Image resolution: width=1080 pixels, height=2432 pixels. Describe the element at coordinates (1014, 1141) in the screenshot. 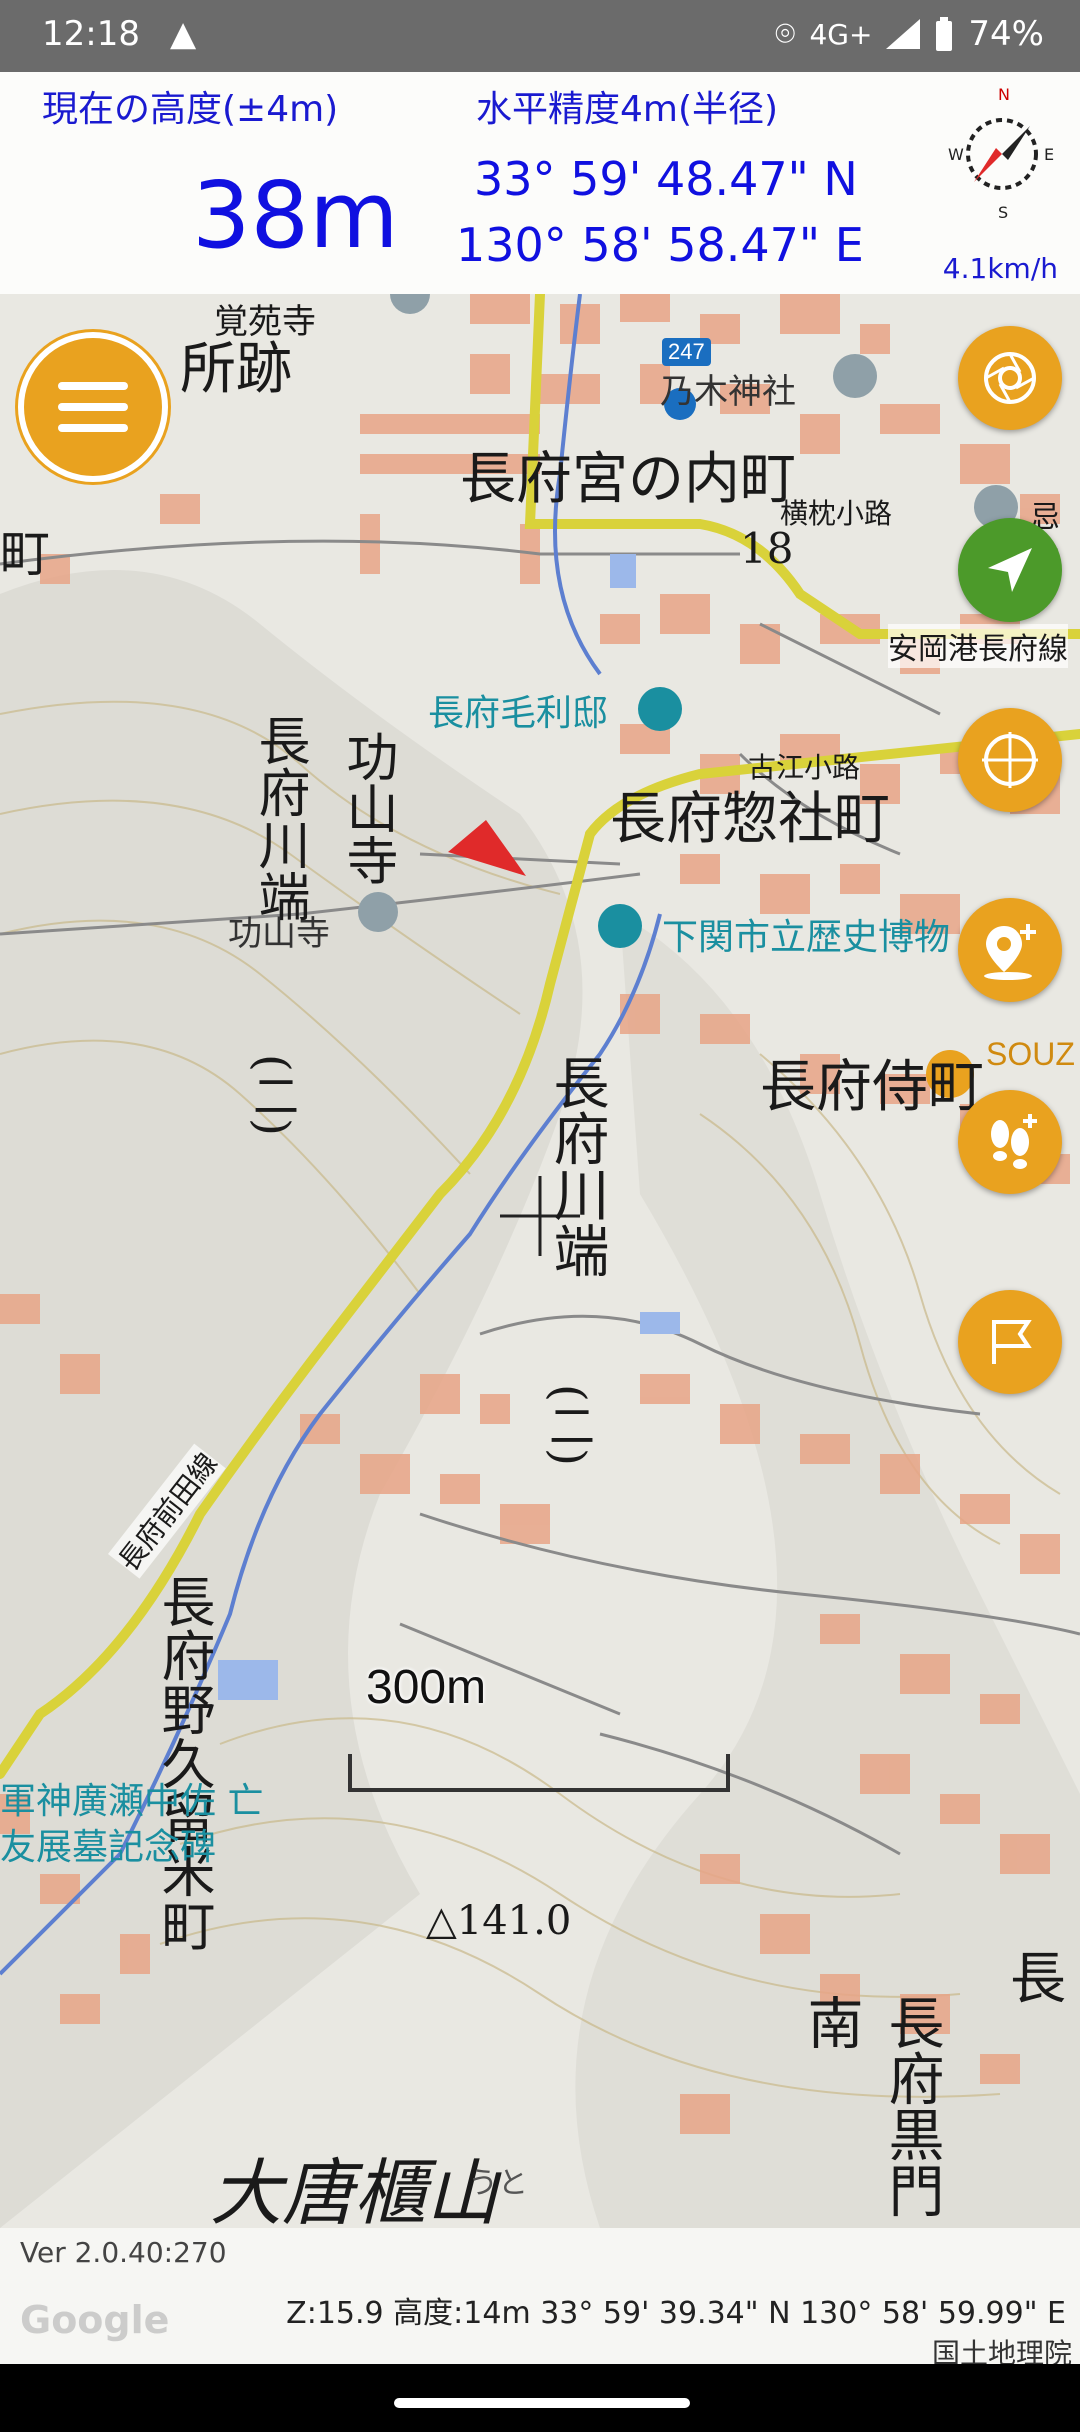

I see `footprints-icon` at that location.